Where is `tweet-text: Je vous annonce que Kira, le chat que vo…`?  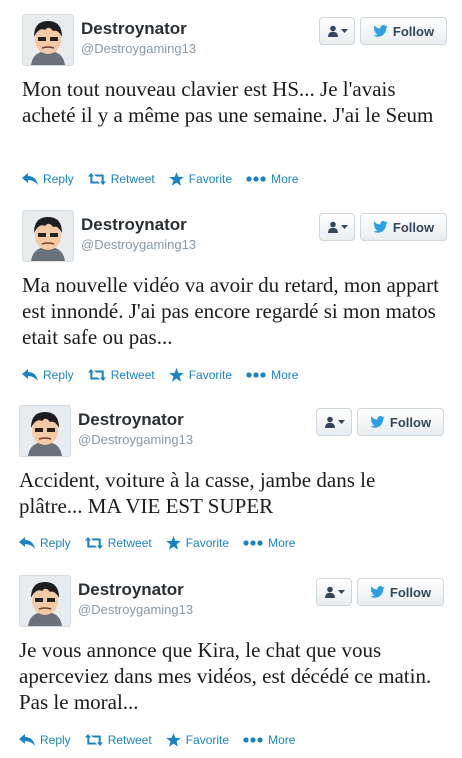
tweet-text: Je vous annonce que Kira, le chat que vo… is located at coordinates (225, 676).